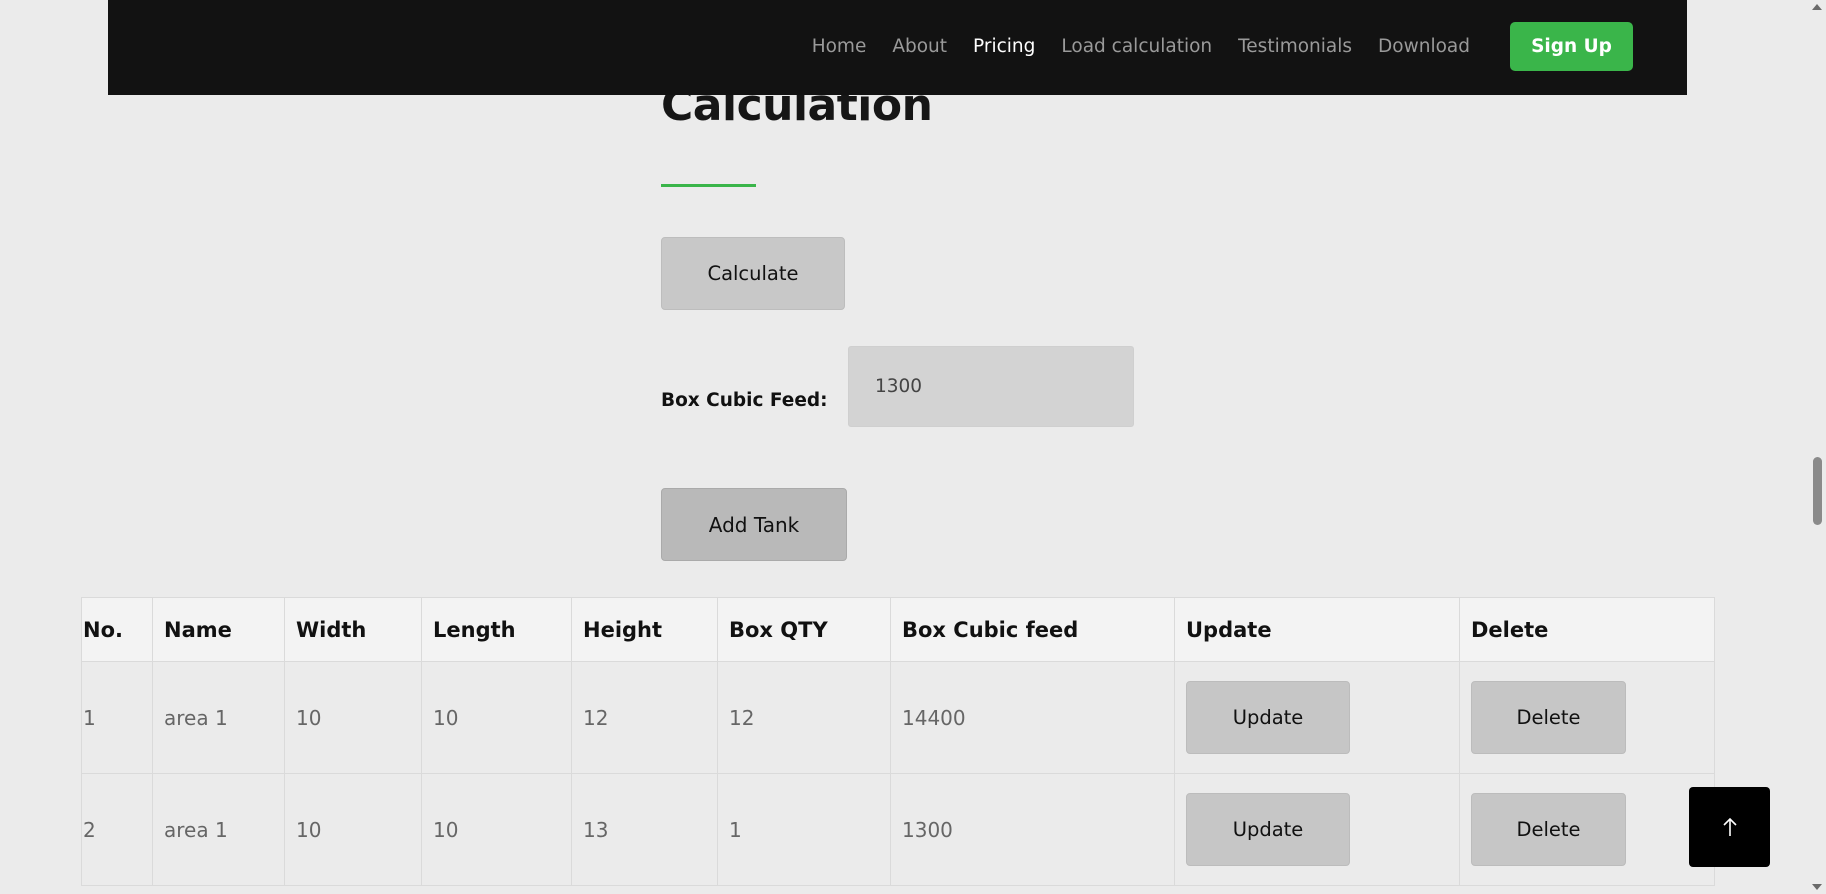  What do you see at coordinates (1295, 46) in the screenshot?
I see `nav-item-testimonials: Testimonials` at bounding box center [1295, 46].